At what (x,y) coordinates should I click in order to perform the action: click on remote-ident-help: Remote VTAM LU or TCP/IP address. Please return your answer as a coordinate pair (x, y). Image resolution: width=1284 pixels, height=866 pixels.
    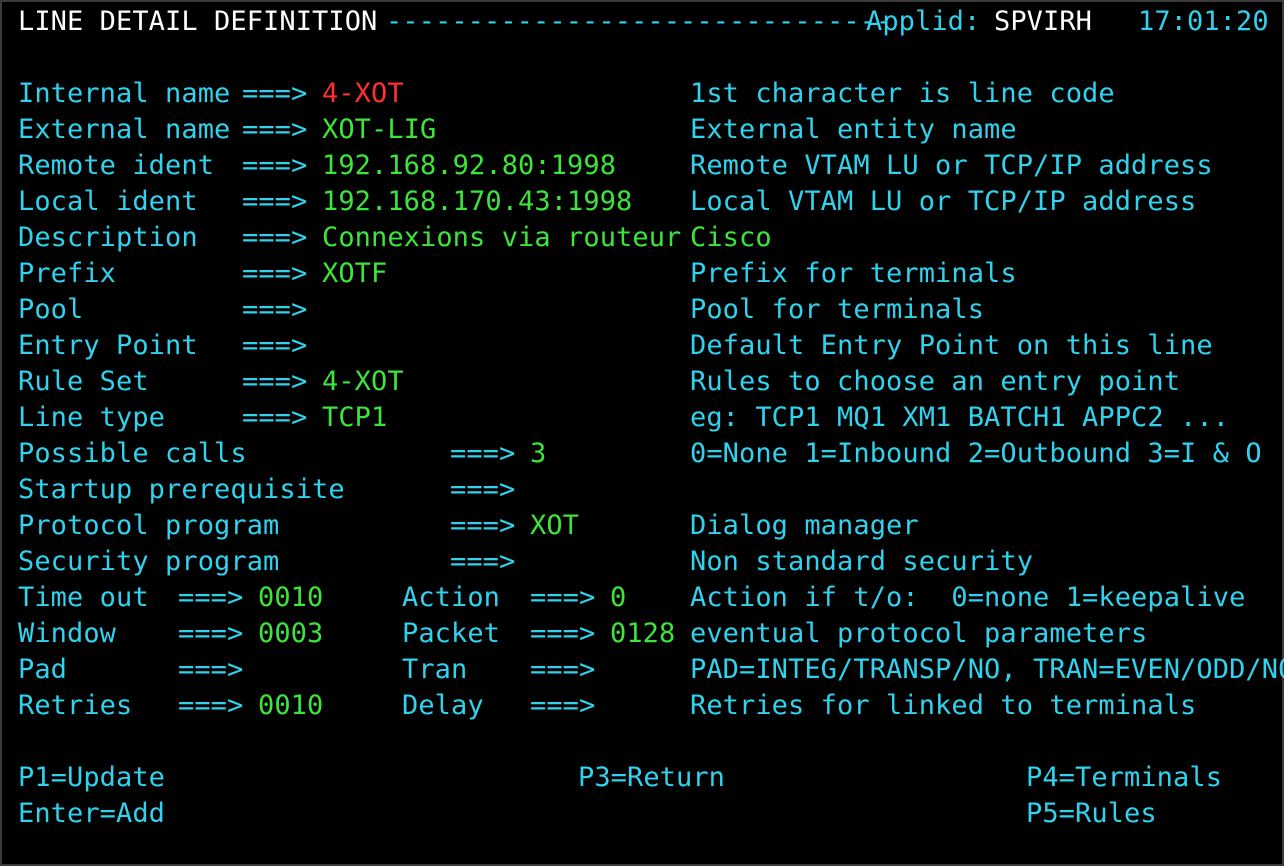
    Looking at the image, I should click on (951, 165).